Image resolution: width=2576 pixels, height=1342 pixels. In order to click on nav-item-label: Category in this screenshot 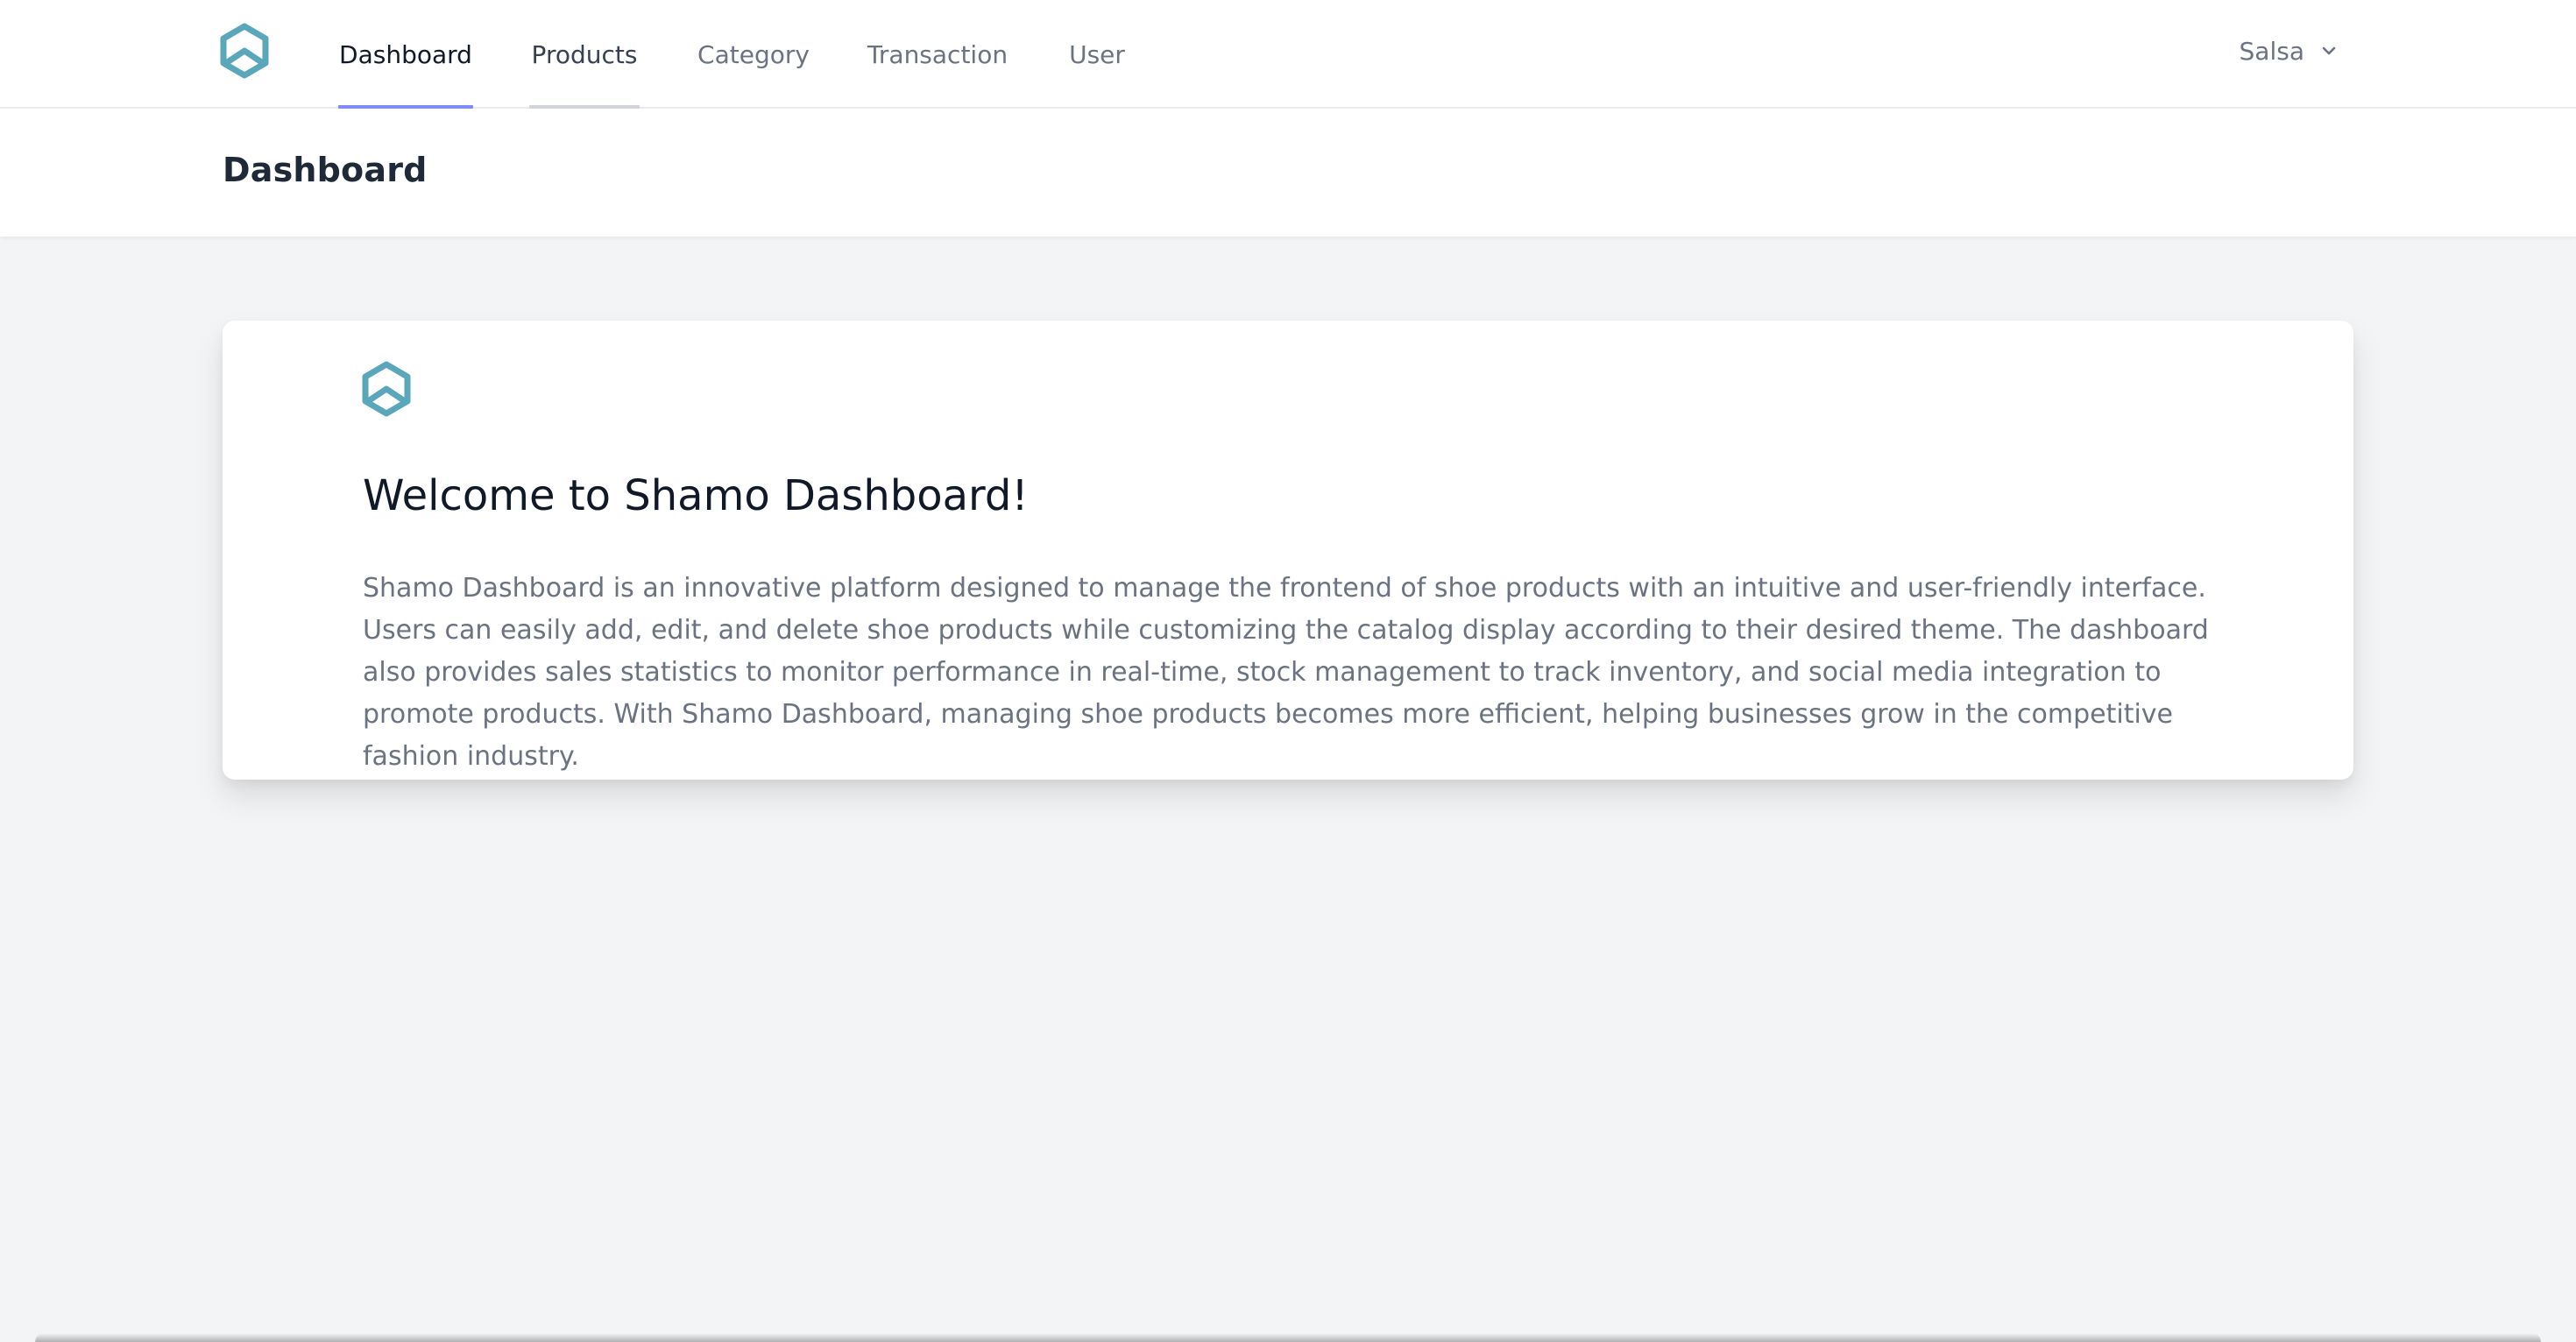, I will do `click(753, 54)`.